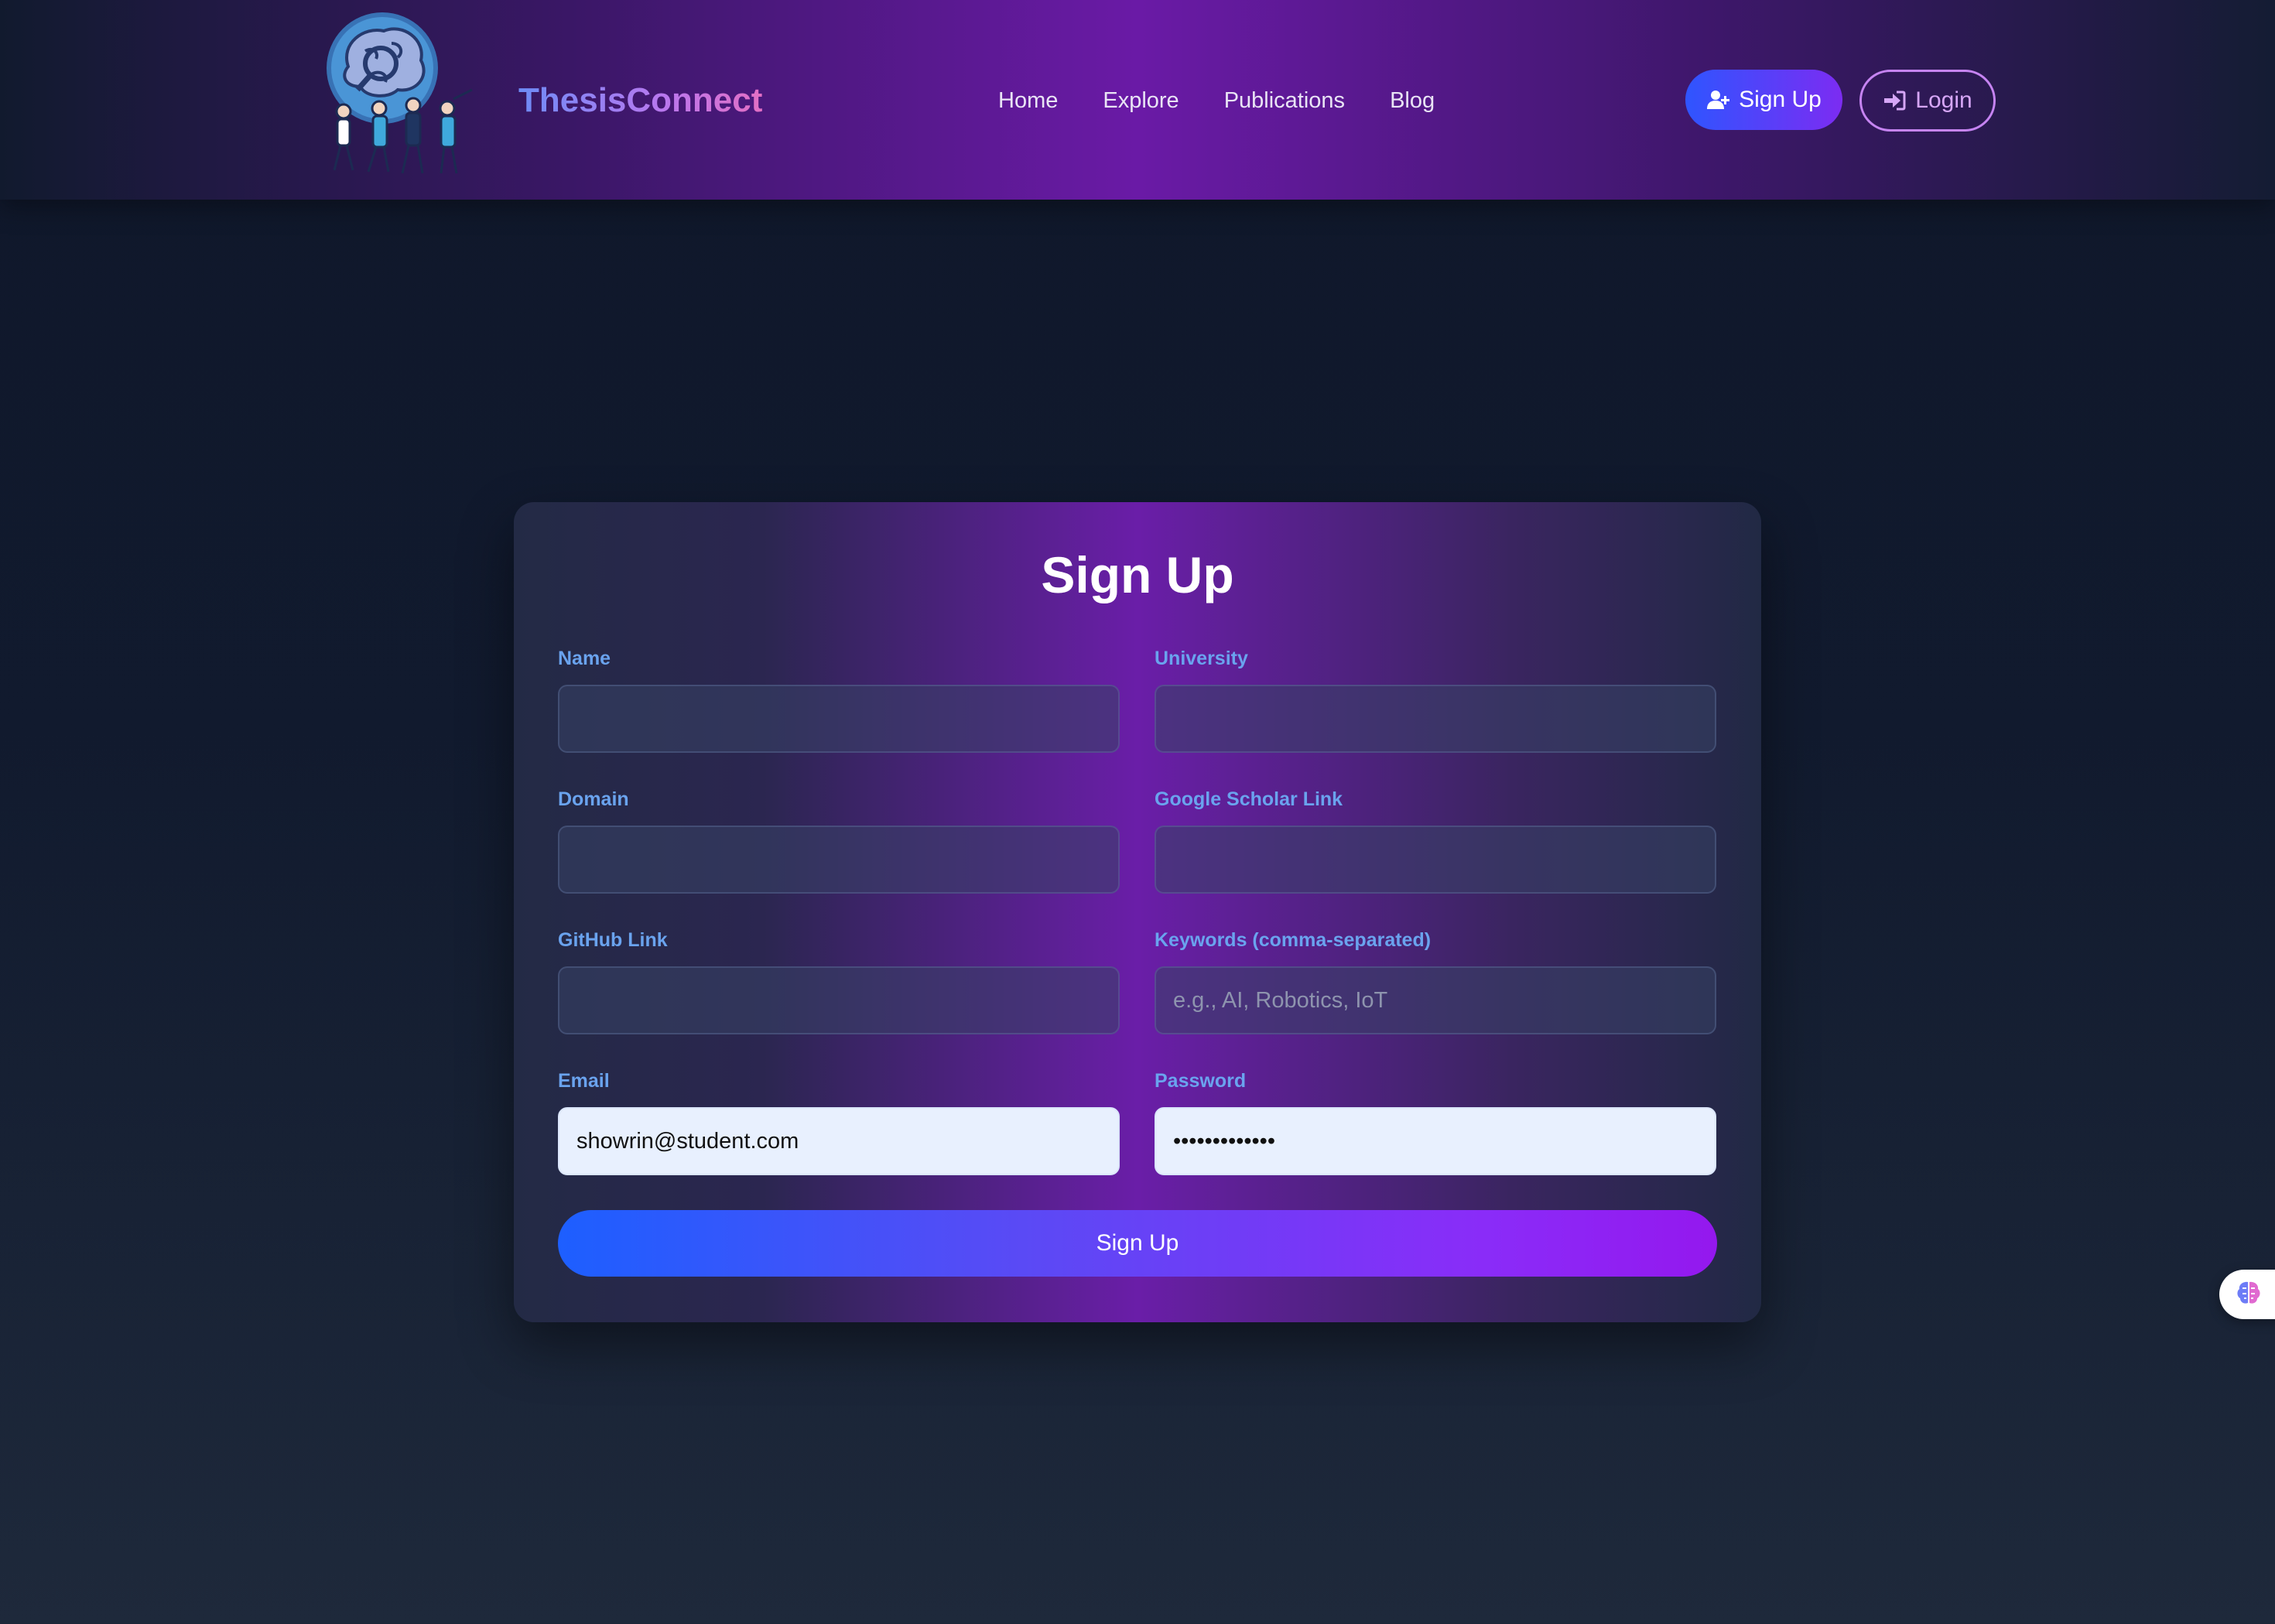 Image resolution: width=2275 pixels, height=1624 pixels. I want to click on nav-blog: Blog, so click(1413, 101).